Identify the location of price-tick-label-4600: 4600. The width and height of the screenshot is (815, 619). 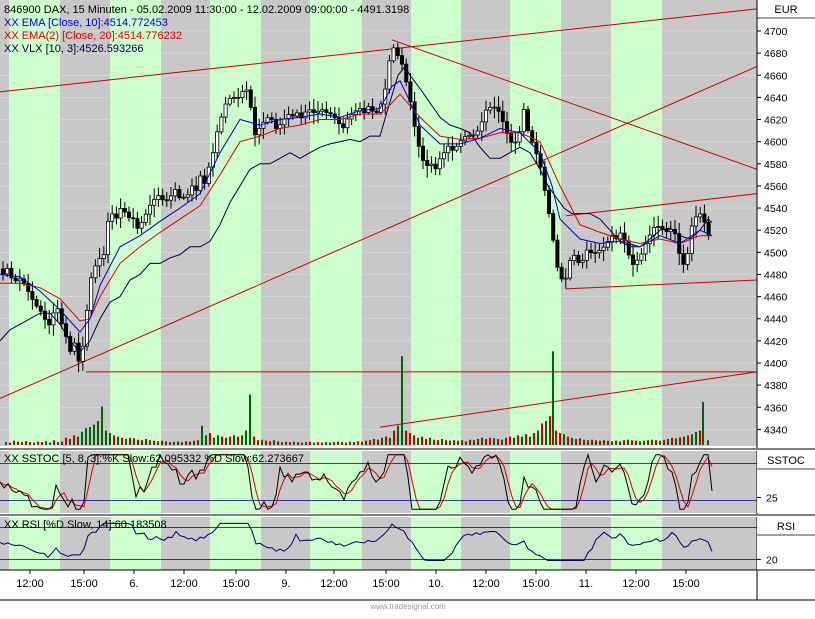
(776, 143).